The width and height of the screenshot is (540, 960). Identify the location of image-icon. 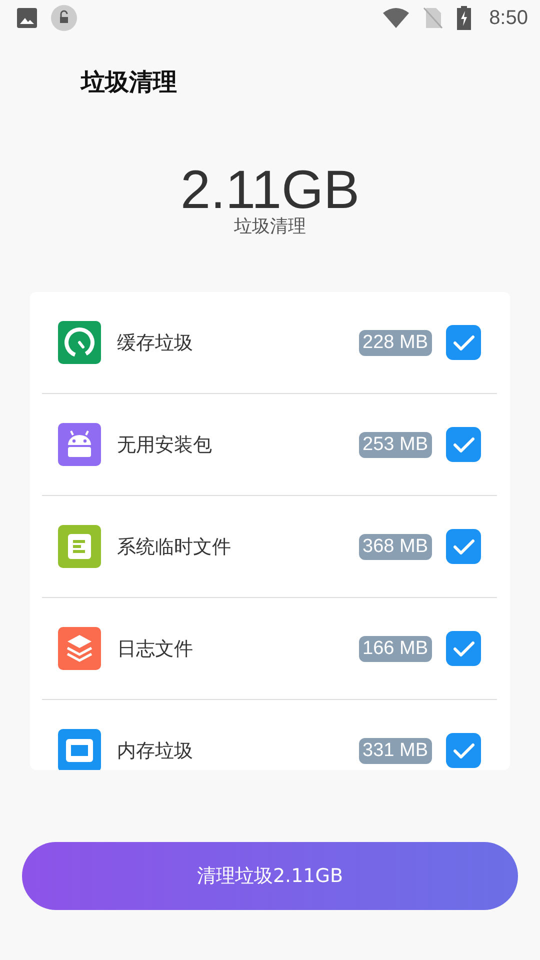
(27, 18).